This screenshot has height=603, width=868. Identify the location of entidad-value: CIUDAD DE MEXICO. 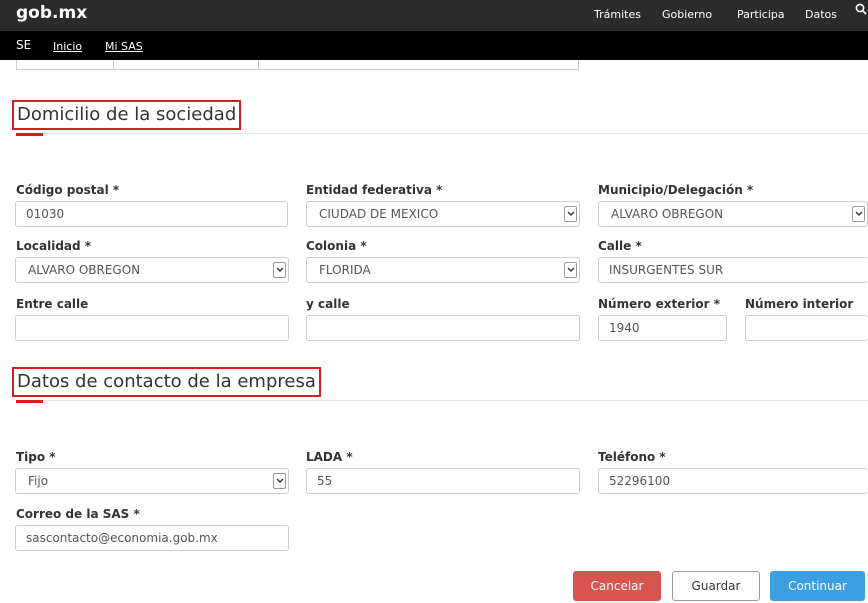
(379, 214).